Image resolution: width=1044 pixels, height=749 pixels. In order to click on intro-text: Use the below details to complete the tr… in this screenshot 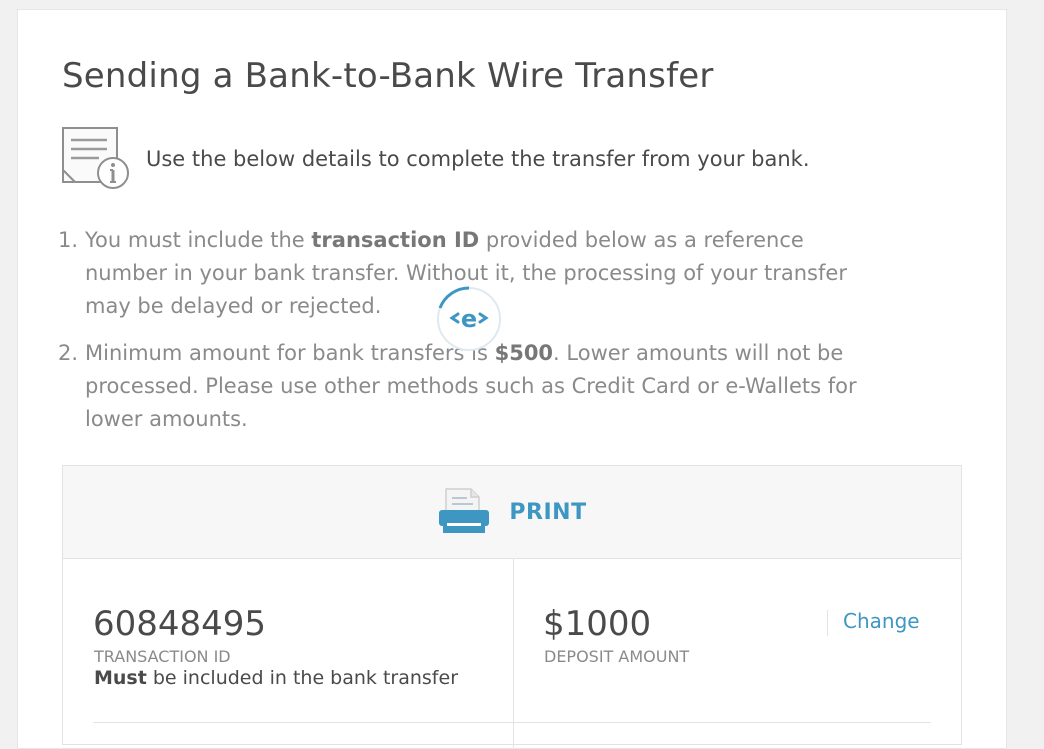, I will do `click(478, 159)`.